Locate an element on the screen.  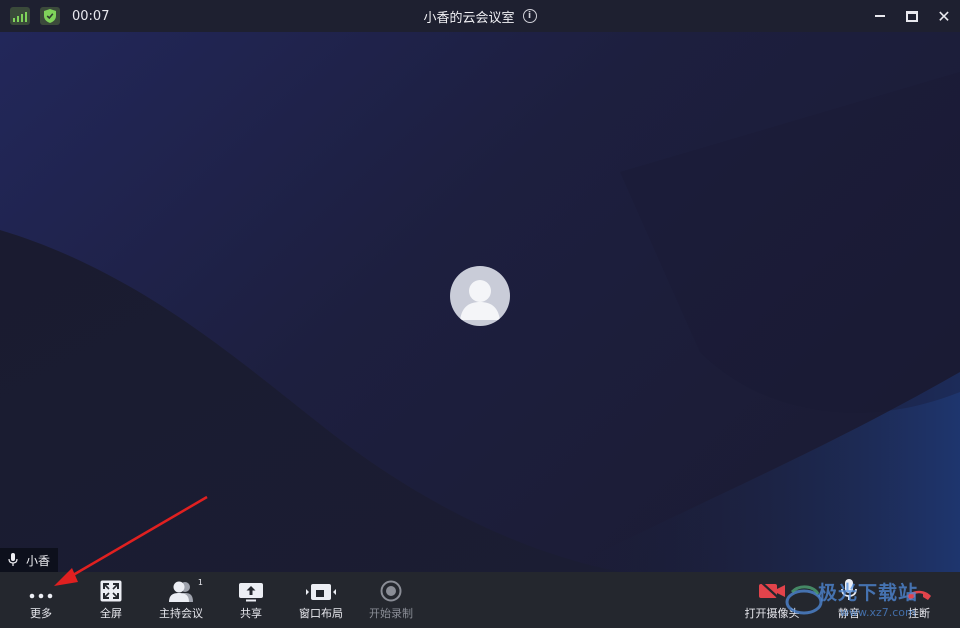
host-meeting-label: 主持会议 is located at coordinates (181, 613).